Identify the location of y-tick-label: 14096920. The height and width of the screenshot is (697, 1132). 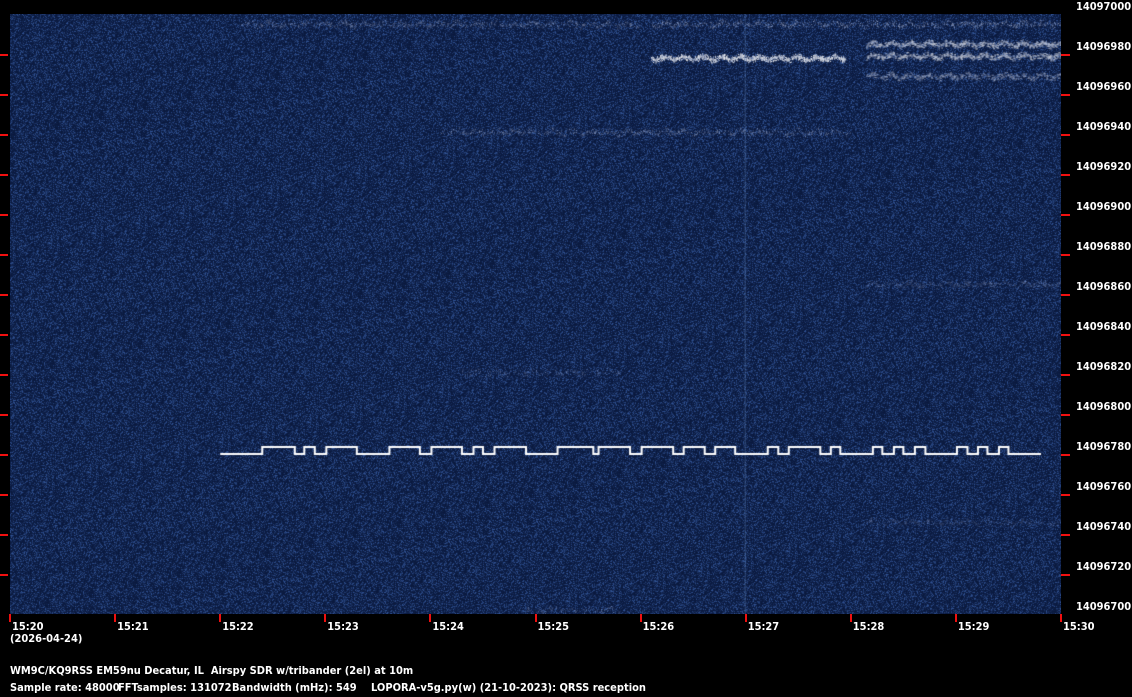
(1104, 166).